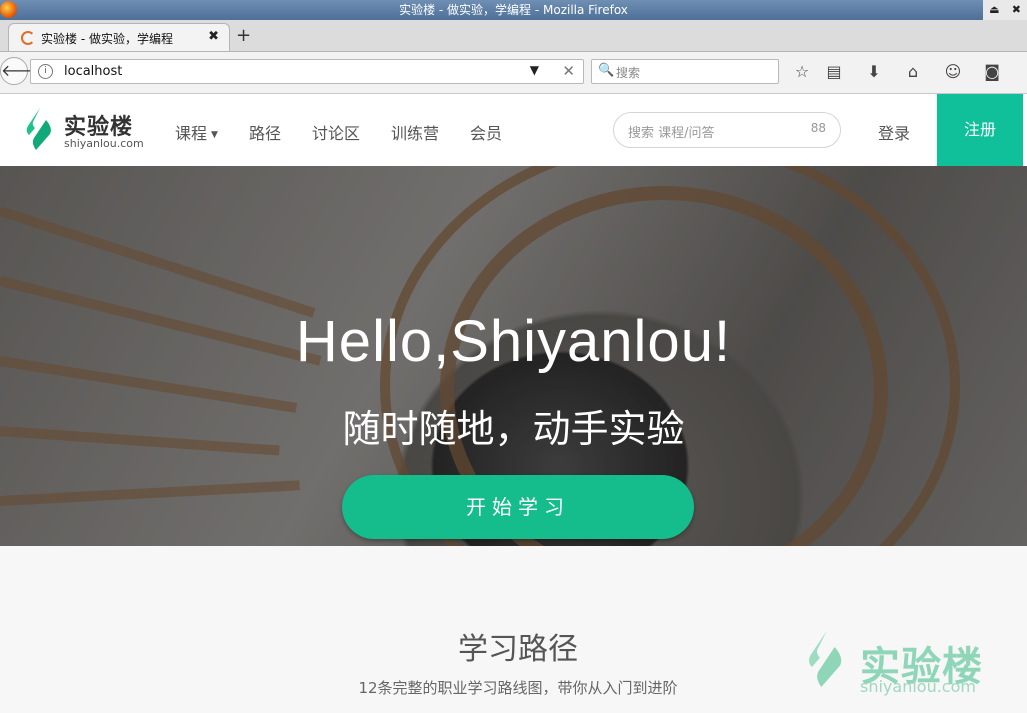  Describe the element at coordinates (671, 133) in the screenshot. I see `site-search-placeholder: 搜索 课程/问答` at that location.